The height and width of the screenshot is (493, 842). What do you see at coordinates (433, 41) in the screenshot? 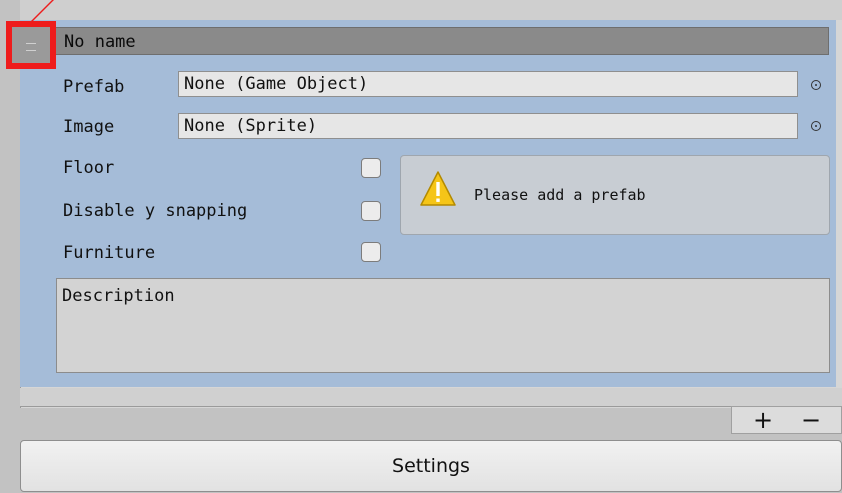
I see `element-header-bar` at bounding box center [433, 41].